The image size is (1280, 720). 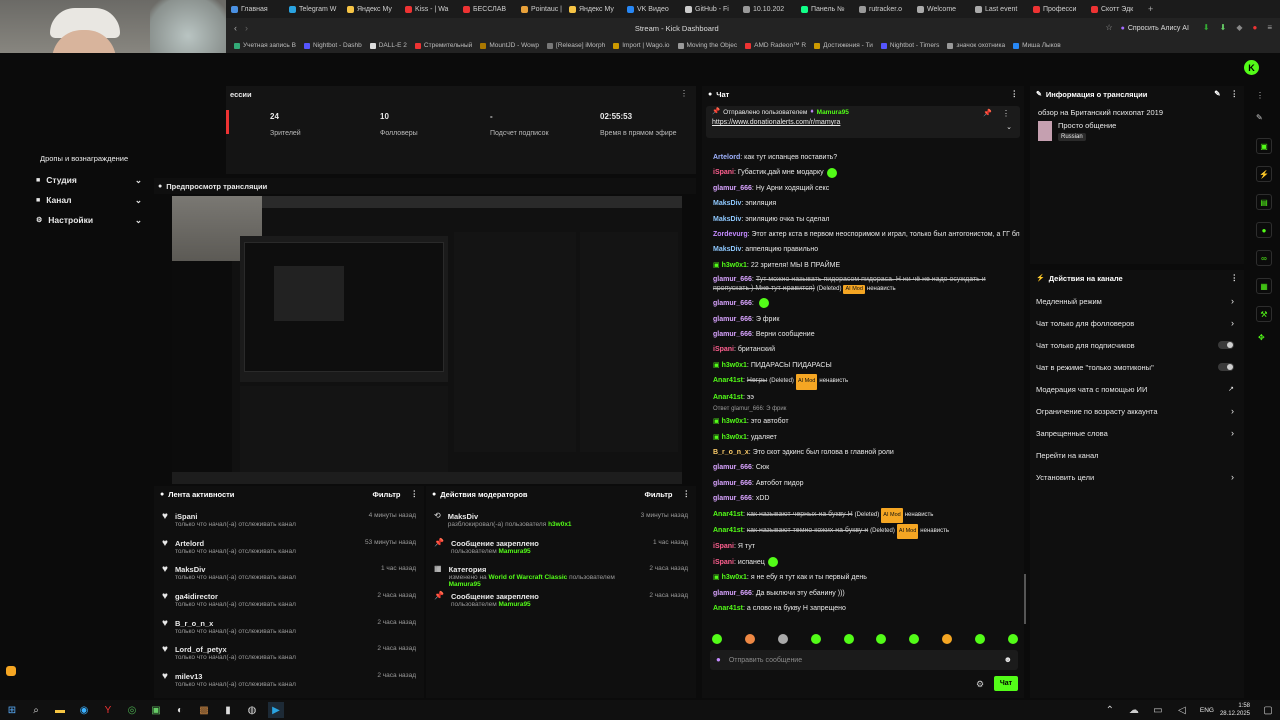 What do you see at coordinates (509, 45) in the screenshot?
I see `bookmark-item: MountJD - Wowp` at bounding box center [509, 45].